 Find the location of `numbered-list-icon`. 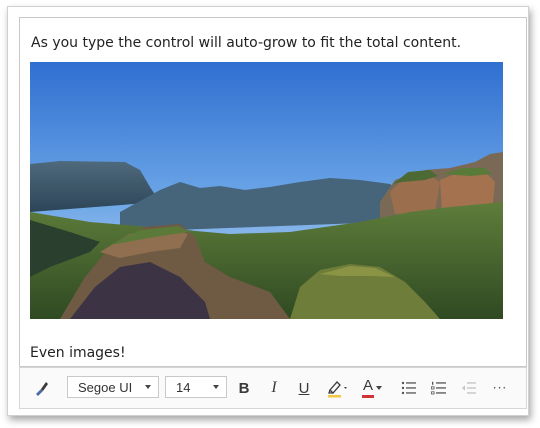

numbered-list-icon is located at coordinates (438, 388).